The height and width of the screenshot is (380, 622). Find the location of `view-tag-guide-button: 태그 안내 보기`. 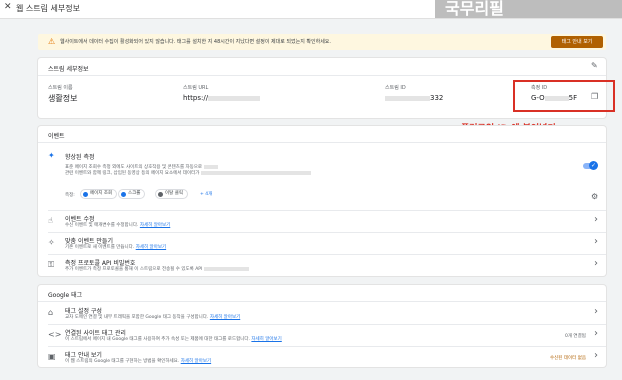

view-tag-guide-button: 태그 안내 보기 is located at coordinates (577, 42).